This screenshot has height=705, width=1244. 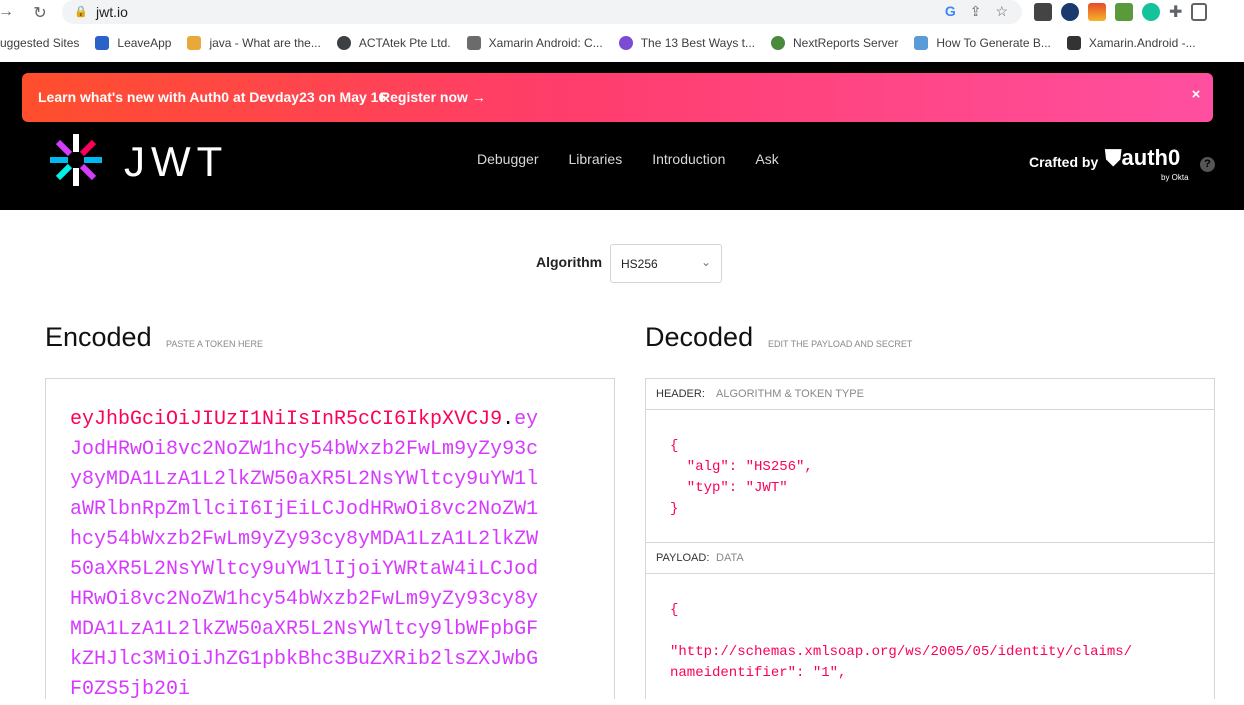 What do you see at coordinates (643, 159) in the screenshot?
I see `main-nav: Debugger Libraries Introduction Ask` at bounding box center [643, 159].